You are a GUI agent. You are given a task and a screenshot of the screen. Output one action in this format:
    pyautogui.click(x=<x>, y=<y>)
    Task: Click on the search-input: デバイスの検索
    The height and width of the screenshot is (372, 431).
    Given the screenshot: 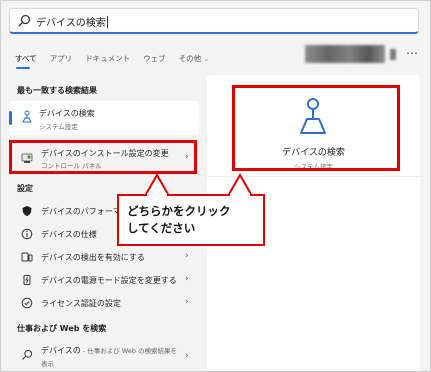 What is the action you would take?
    pyautogui.click(x=72, y=21)
    